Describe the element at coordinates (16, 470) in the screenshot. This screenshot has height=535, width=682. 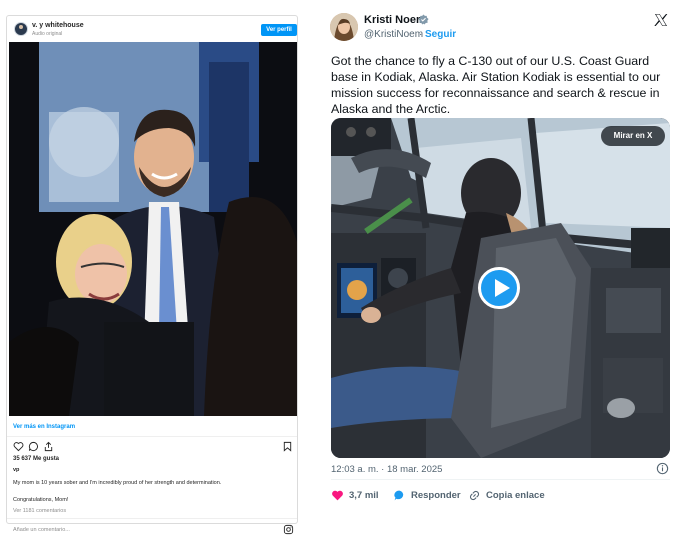
I see `caption-handle: vp` at that location.